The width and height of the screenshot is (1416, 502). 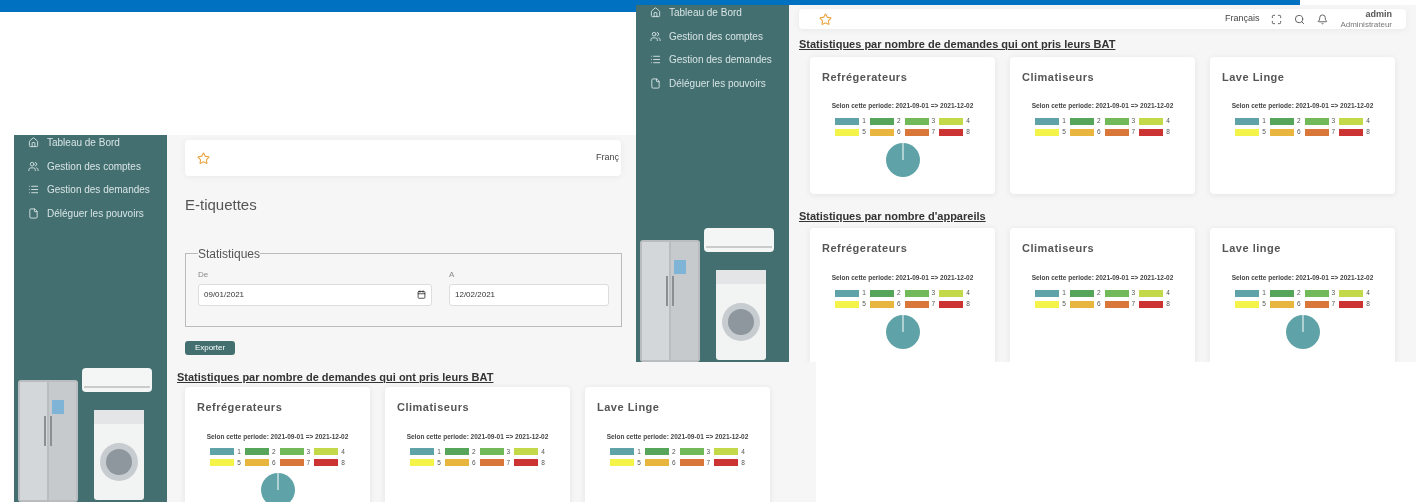 I want to click on fullscreen-icon, so click(x=1277, y=19).